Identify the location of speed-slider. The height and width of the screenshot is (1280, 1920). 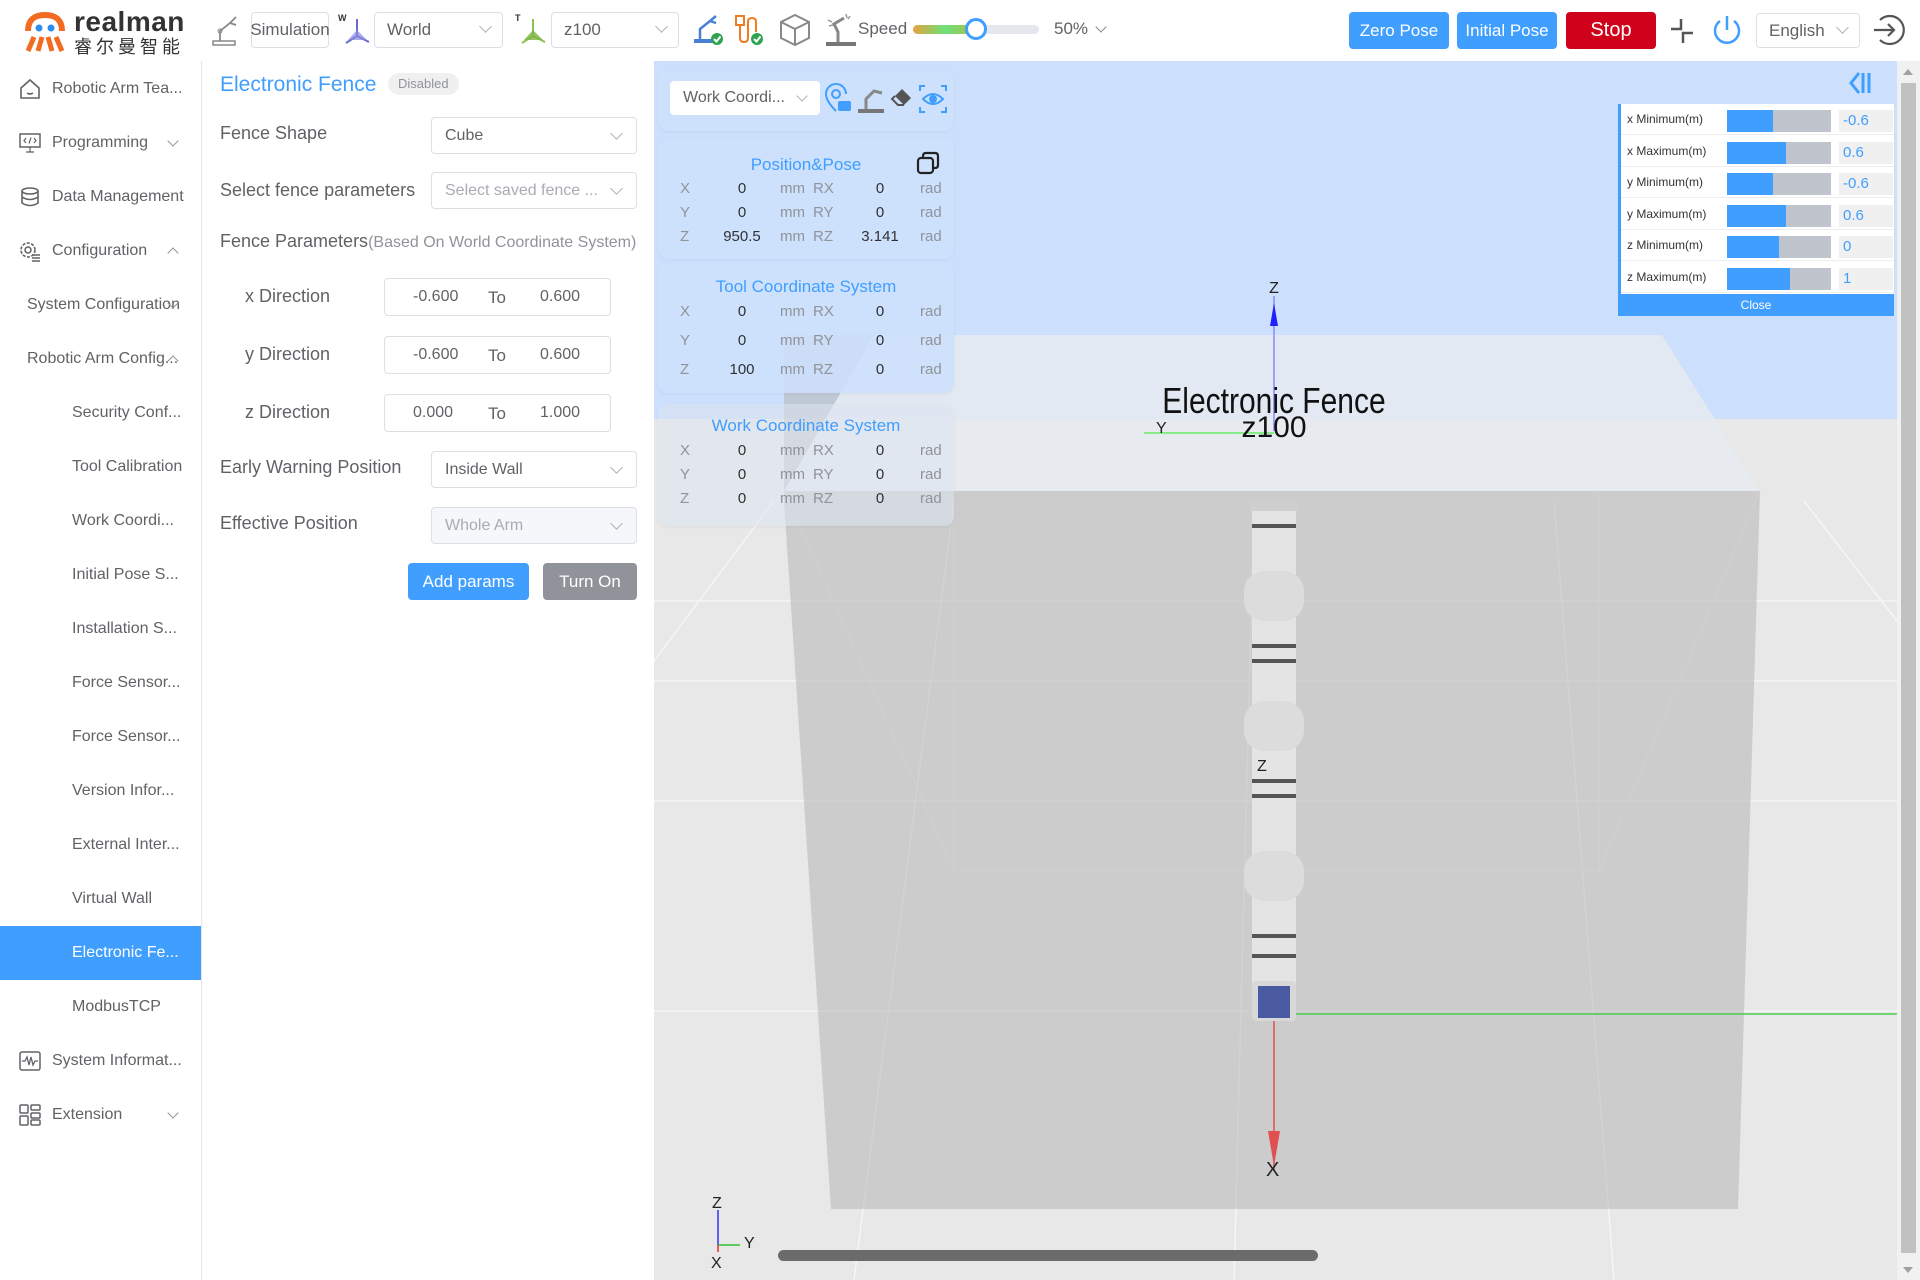
(976, 29).